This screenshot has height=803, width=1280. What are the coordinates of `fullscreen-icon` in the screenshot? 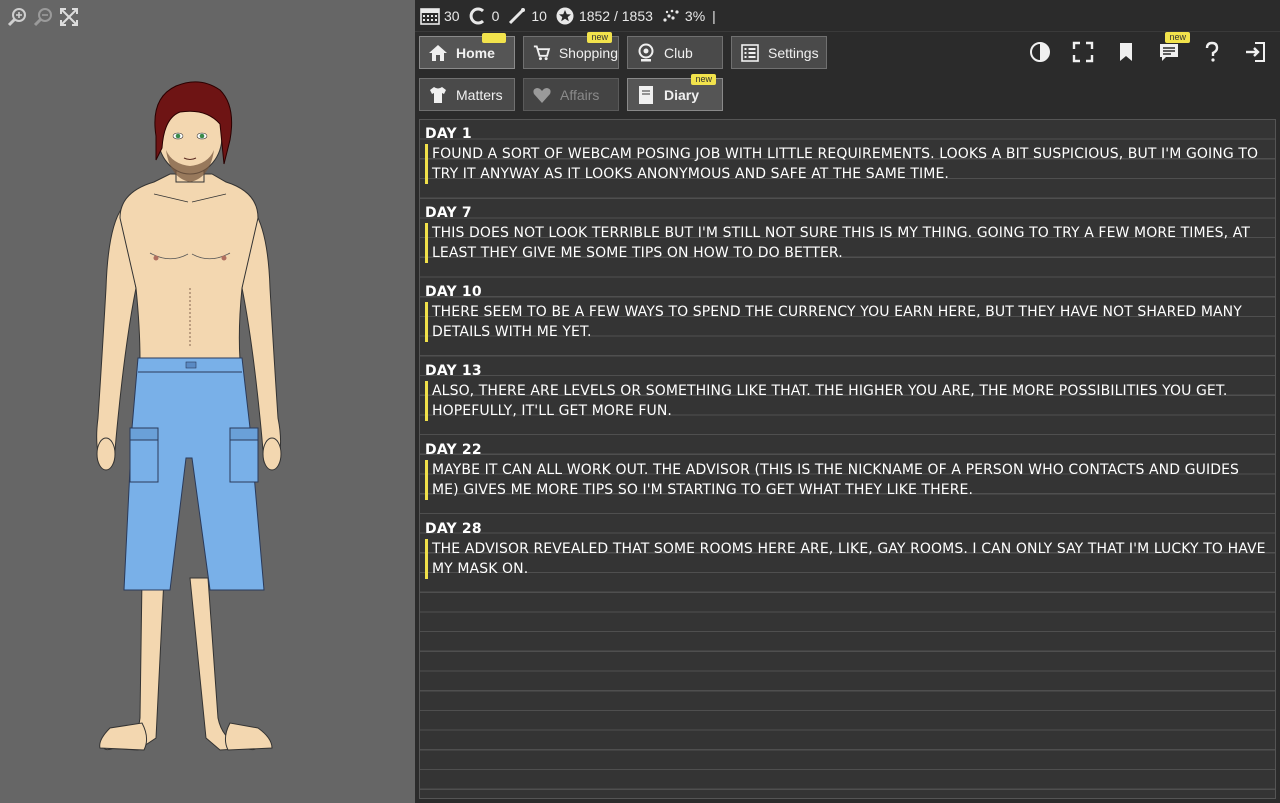 It's located at (1083, 52).